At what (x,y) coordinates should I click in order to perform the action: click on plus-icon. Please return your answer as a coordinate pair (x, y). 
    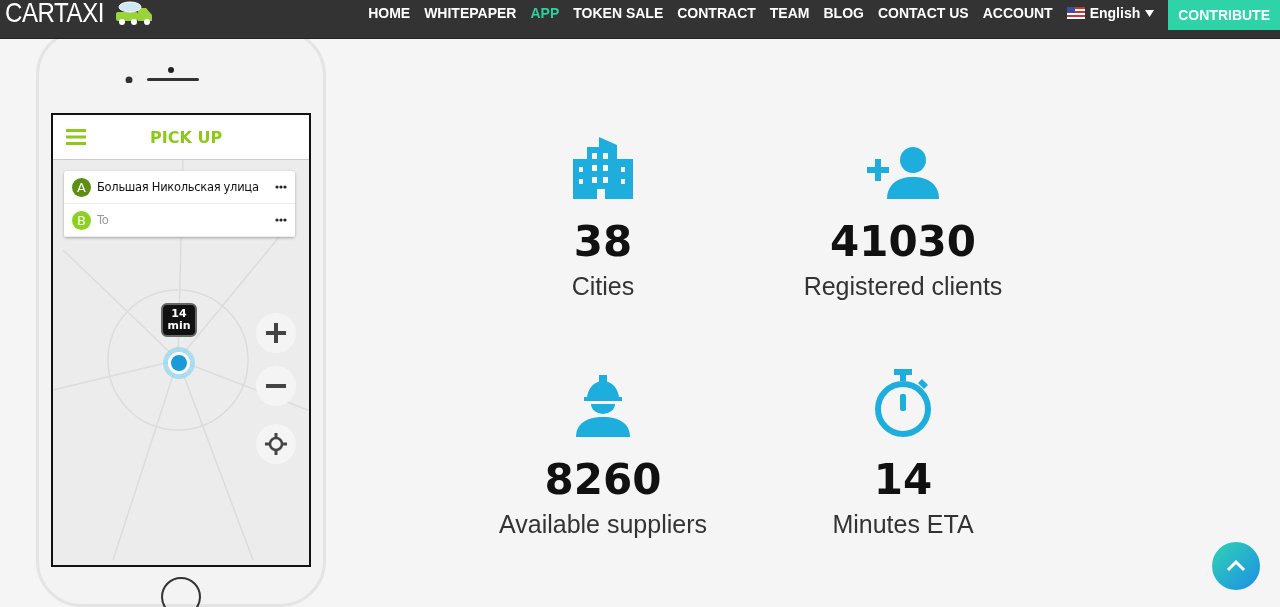
    Looking at the image, I should click on (276, 333).